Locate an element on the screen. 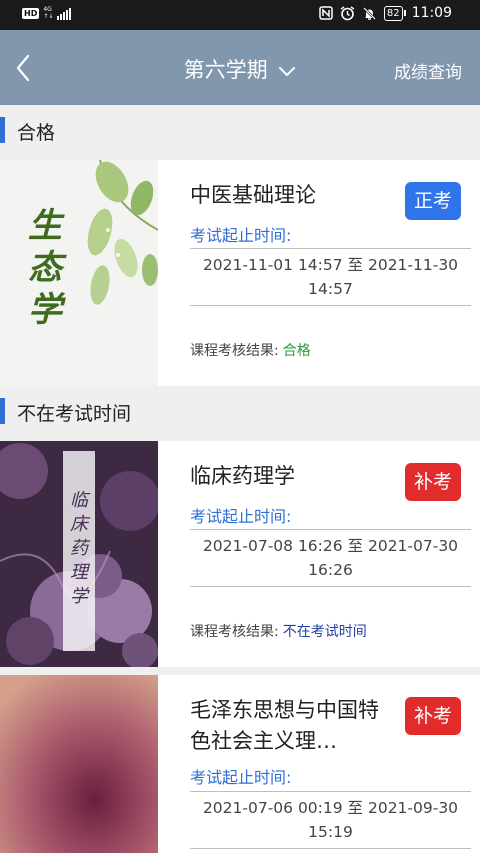  result-value: 合格 is located at coordinates (296, 351).